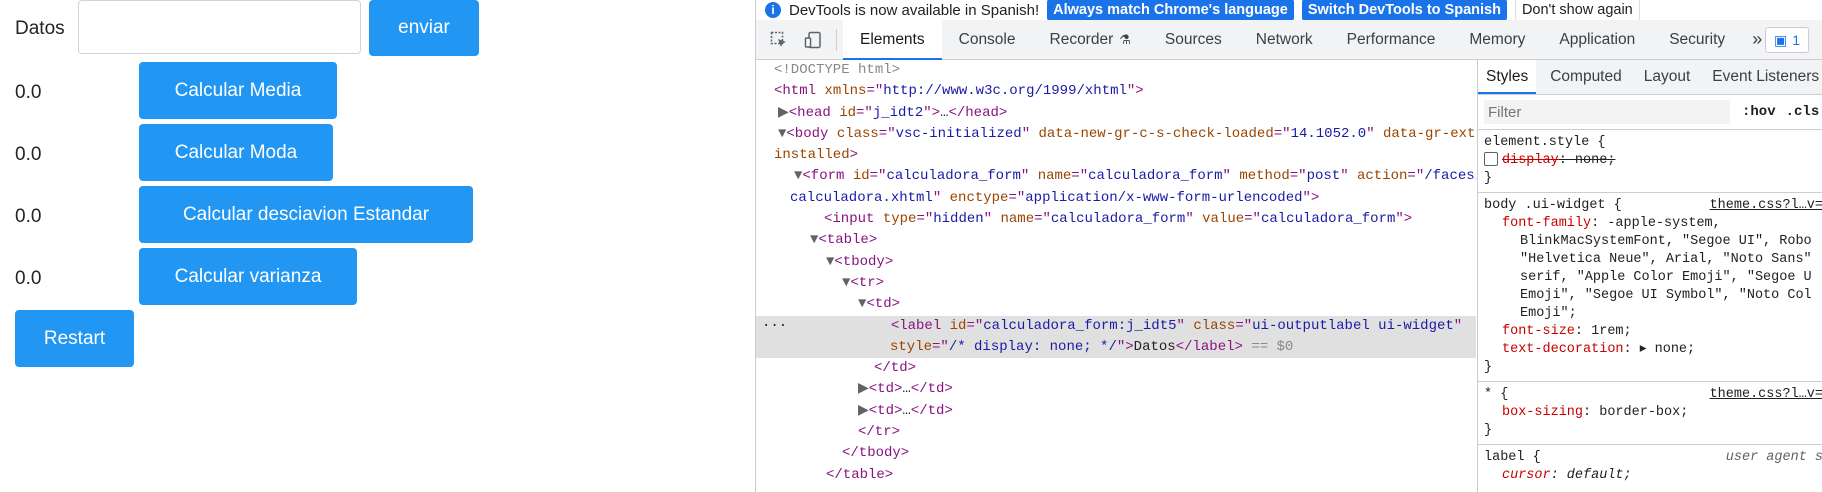 This screenshot has height=492, width=1822. Describe the element at coordinates (28, 154) in the screenshot. I see `moda-value: 0.0` at that location.